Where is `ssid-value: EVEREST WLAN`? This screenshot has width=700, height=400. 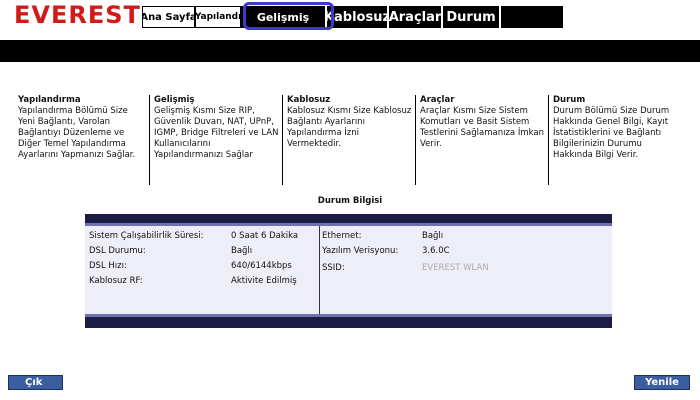
ssid-value: EVEREST WLAN is located at coordinates (455, 268).